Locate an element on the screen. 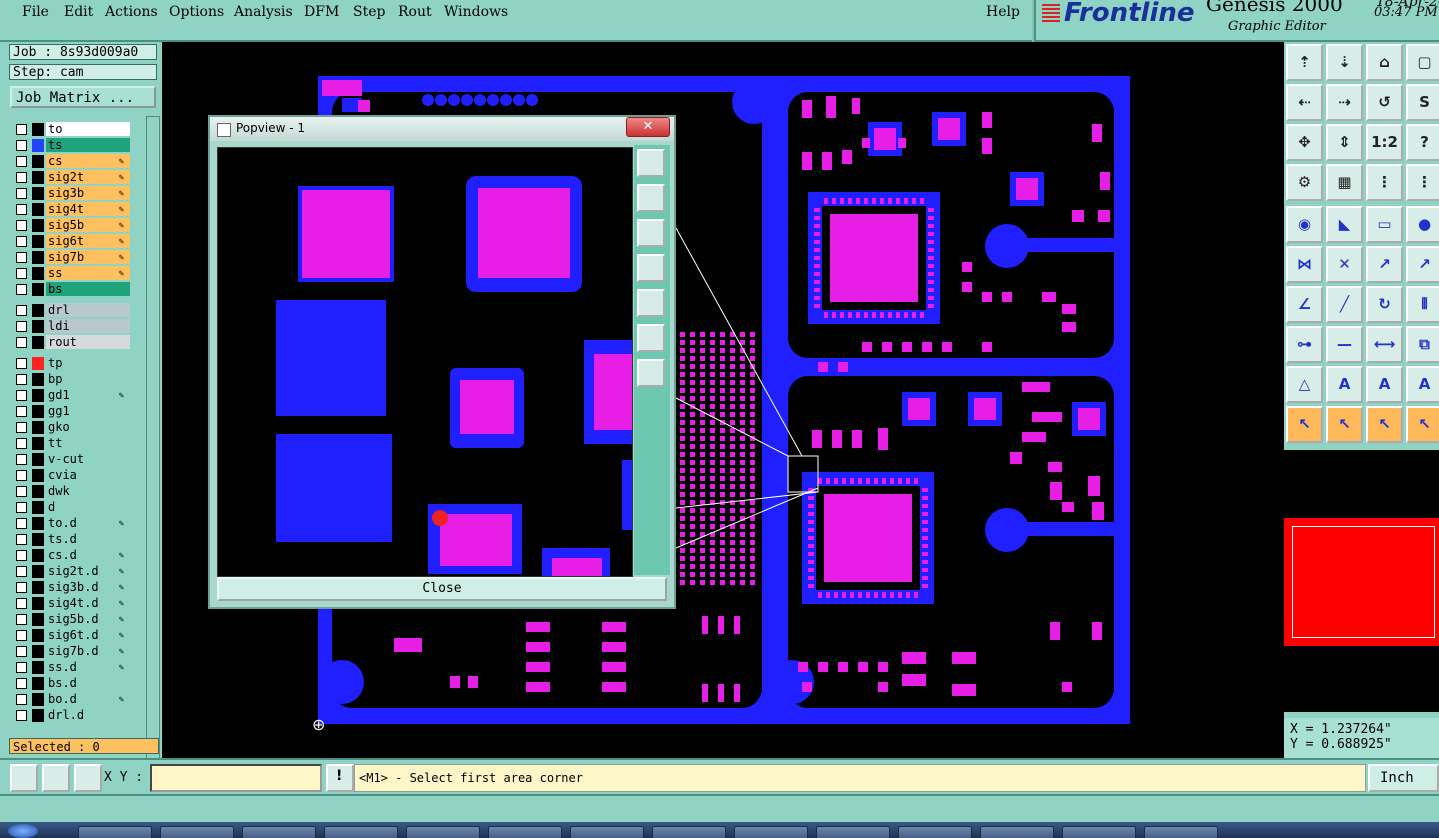  triangle-c-icon: A is located at coordinates (1422, 384).